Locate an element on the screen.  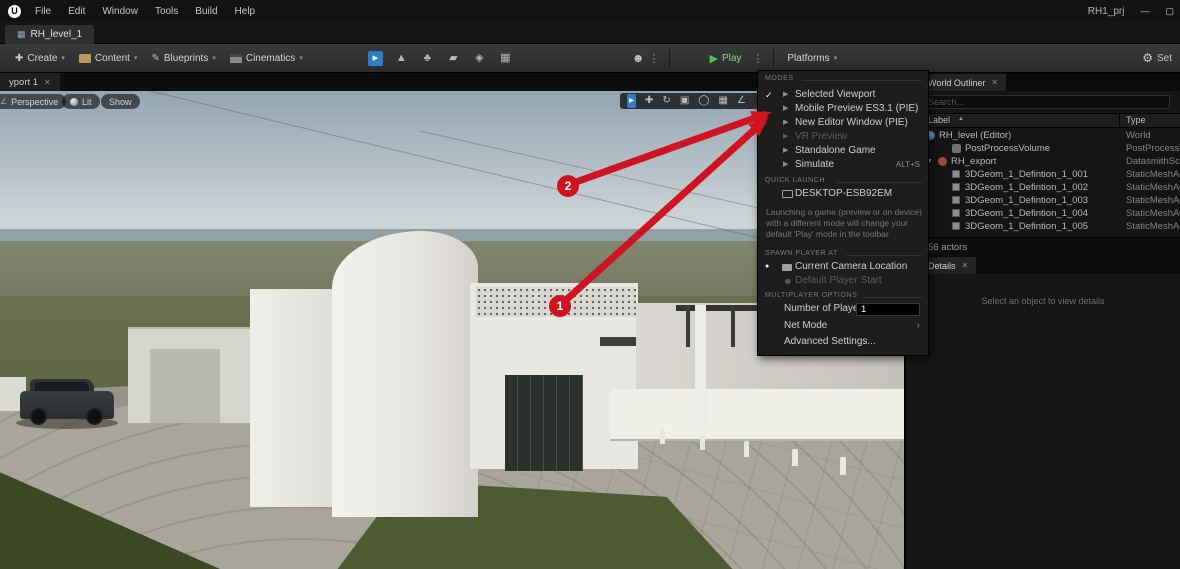
multiplayer-header: MULTIPLAYER OPTIONS is located at coordinates (811, 295).